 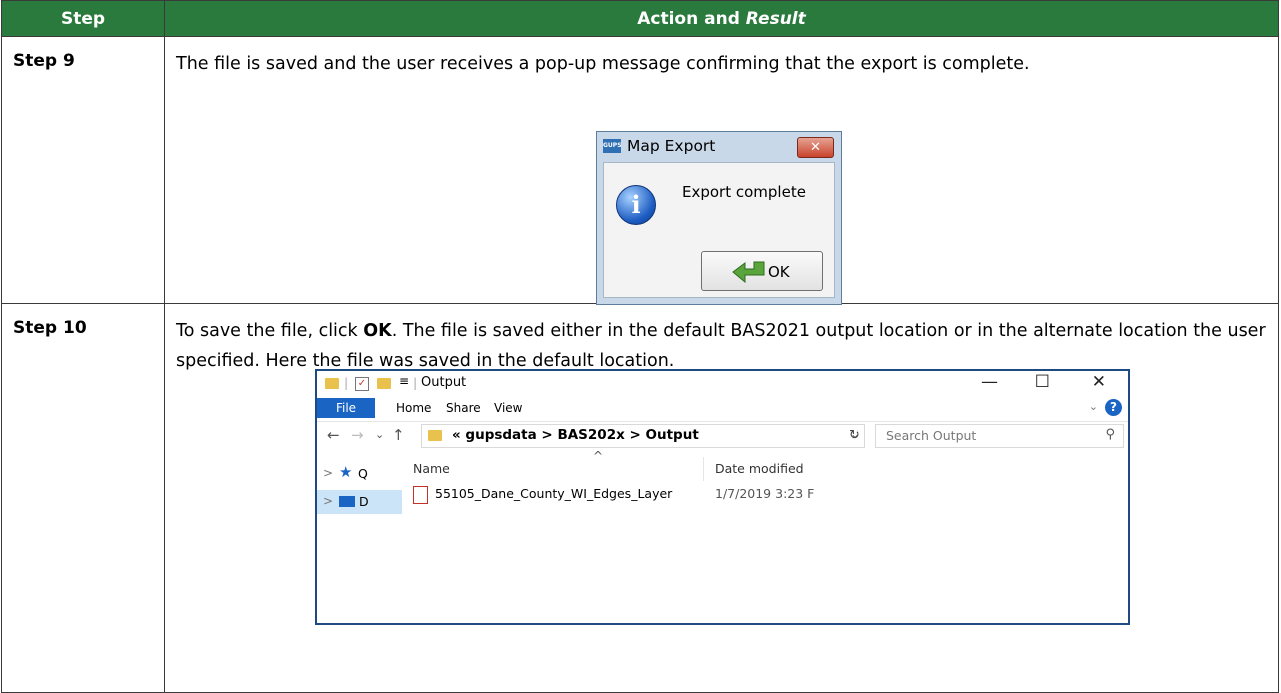 I want to click on action-header-label: Action and, so click(x=691, y=18).